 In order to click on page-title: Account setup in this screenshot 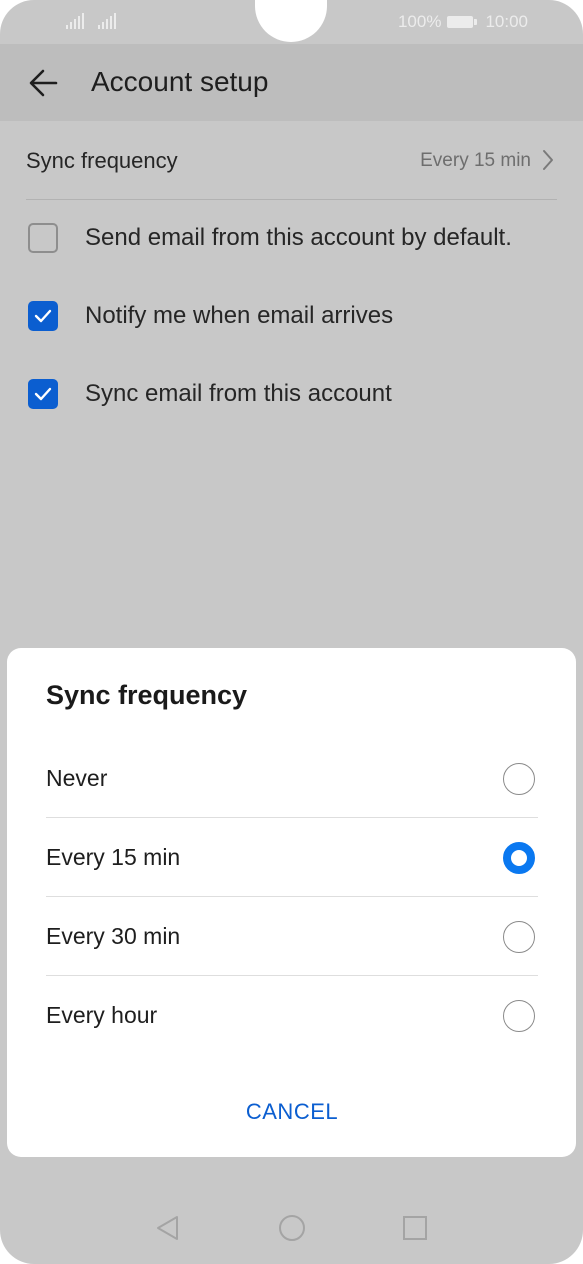, I will do `click(180, 81)`.